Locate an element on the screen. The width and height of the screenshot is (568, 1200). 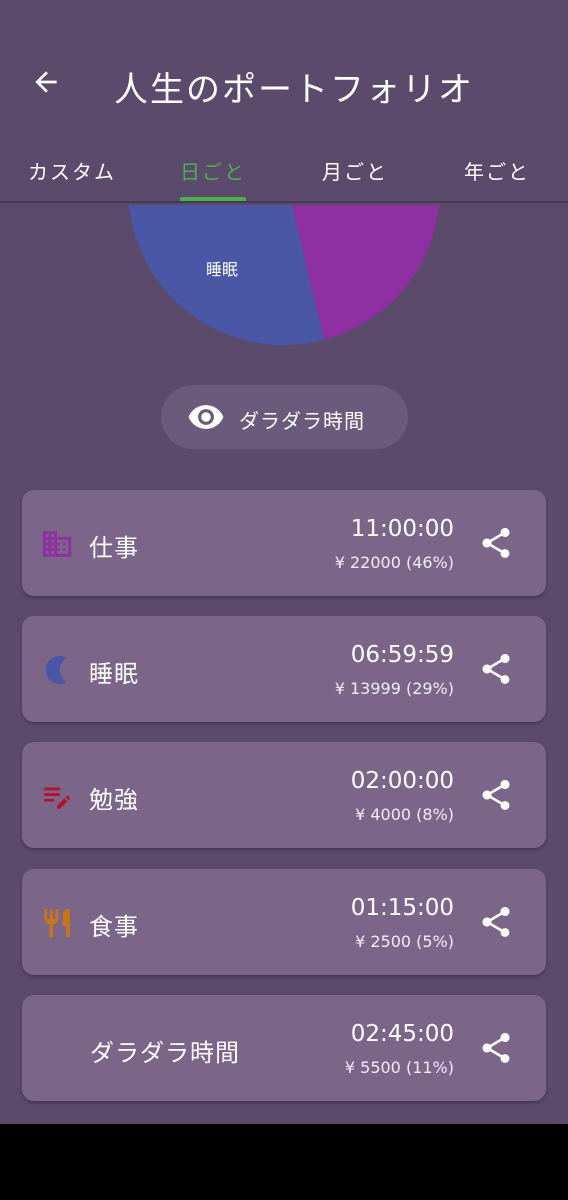
item-name: 睡眠 is located at coordinates (114, 674).